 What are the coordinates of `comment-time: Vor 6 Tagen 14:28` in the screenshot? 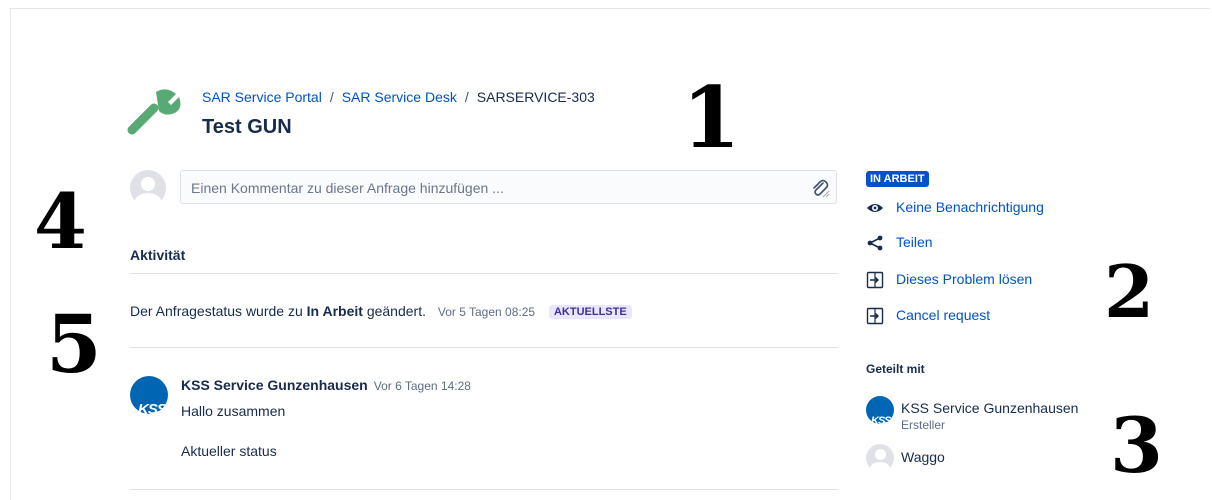 It's located at (422, 386).